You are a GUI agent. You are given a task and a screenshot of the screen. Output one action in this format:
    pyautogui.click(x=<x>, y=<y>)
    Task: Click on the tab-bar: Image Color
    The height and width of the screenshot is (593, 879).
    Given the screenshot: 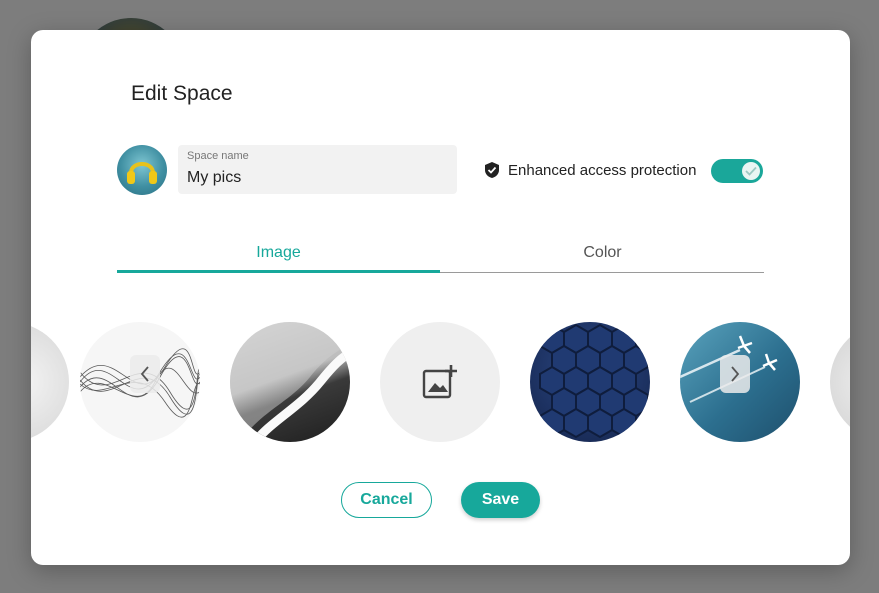 What is the action you would take?
    pyautogui.click(x=440, y=256)
    